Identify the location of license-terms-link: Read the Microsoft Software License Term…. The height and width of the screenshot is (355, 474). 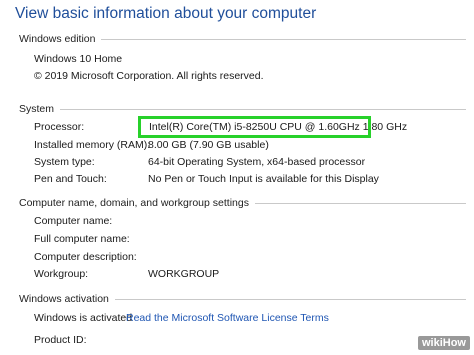
(227, 318).